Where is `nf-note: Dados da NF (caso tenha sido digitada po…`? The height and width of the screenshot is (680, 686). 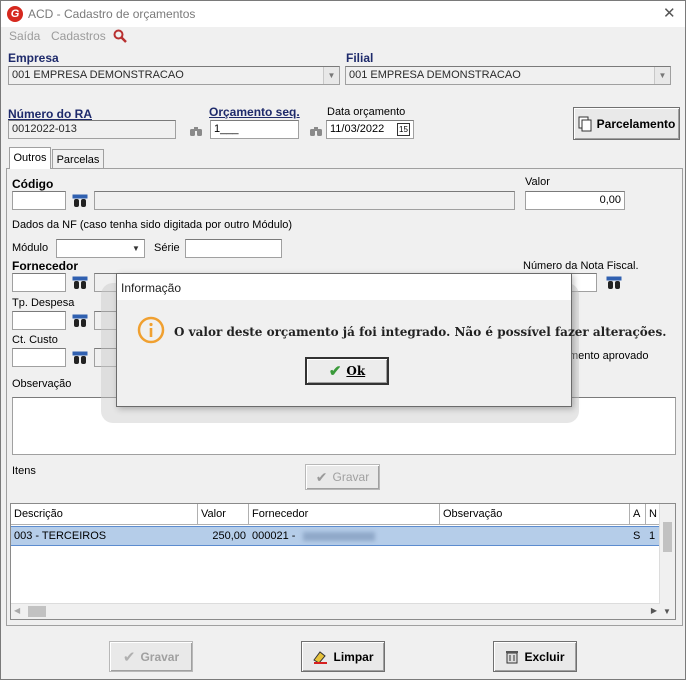
nf-note: Dados da NF (caso tenha sido digitada po… is located at coordinates (152, 225).